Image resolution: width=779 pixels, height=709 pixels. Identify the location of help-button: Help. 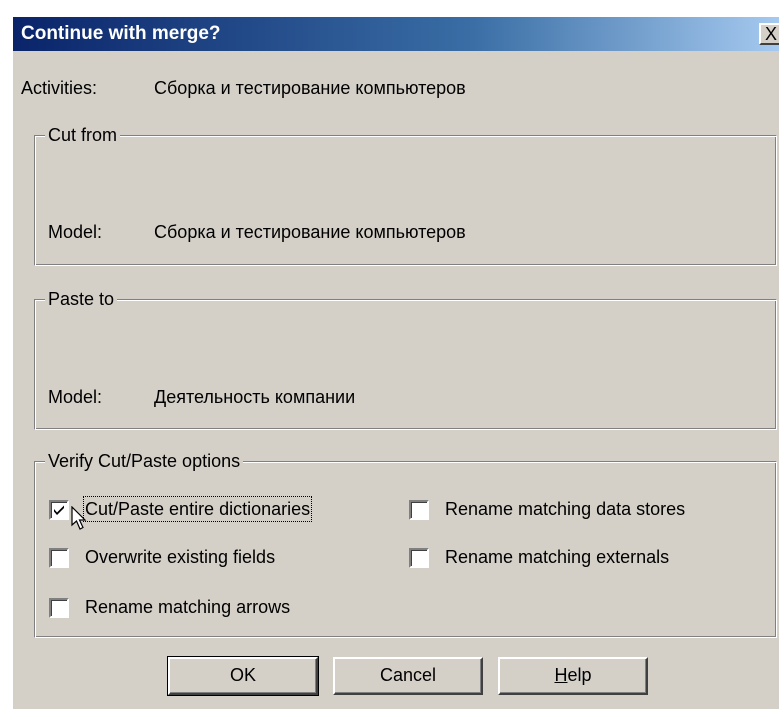
(573, 676).